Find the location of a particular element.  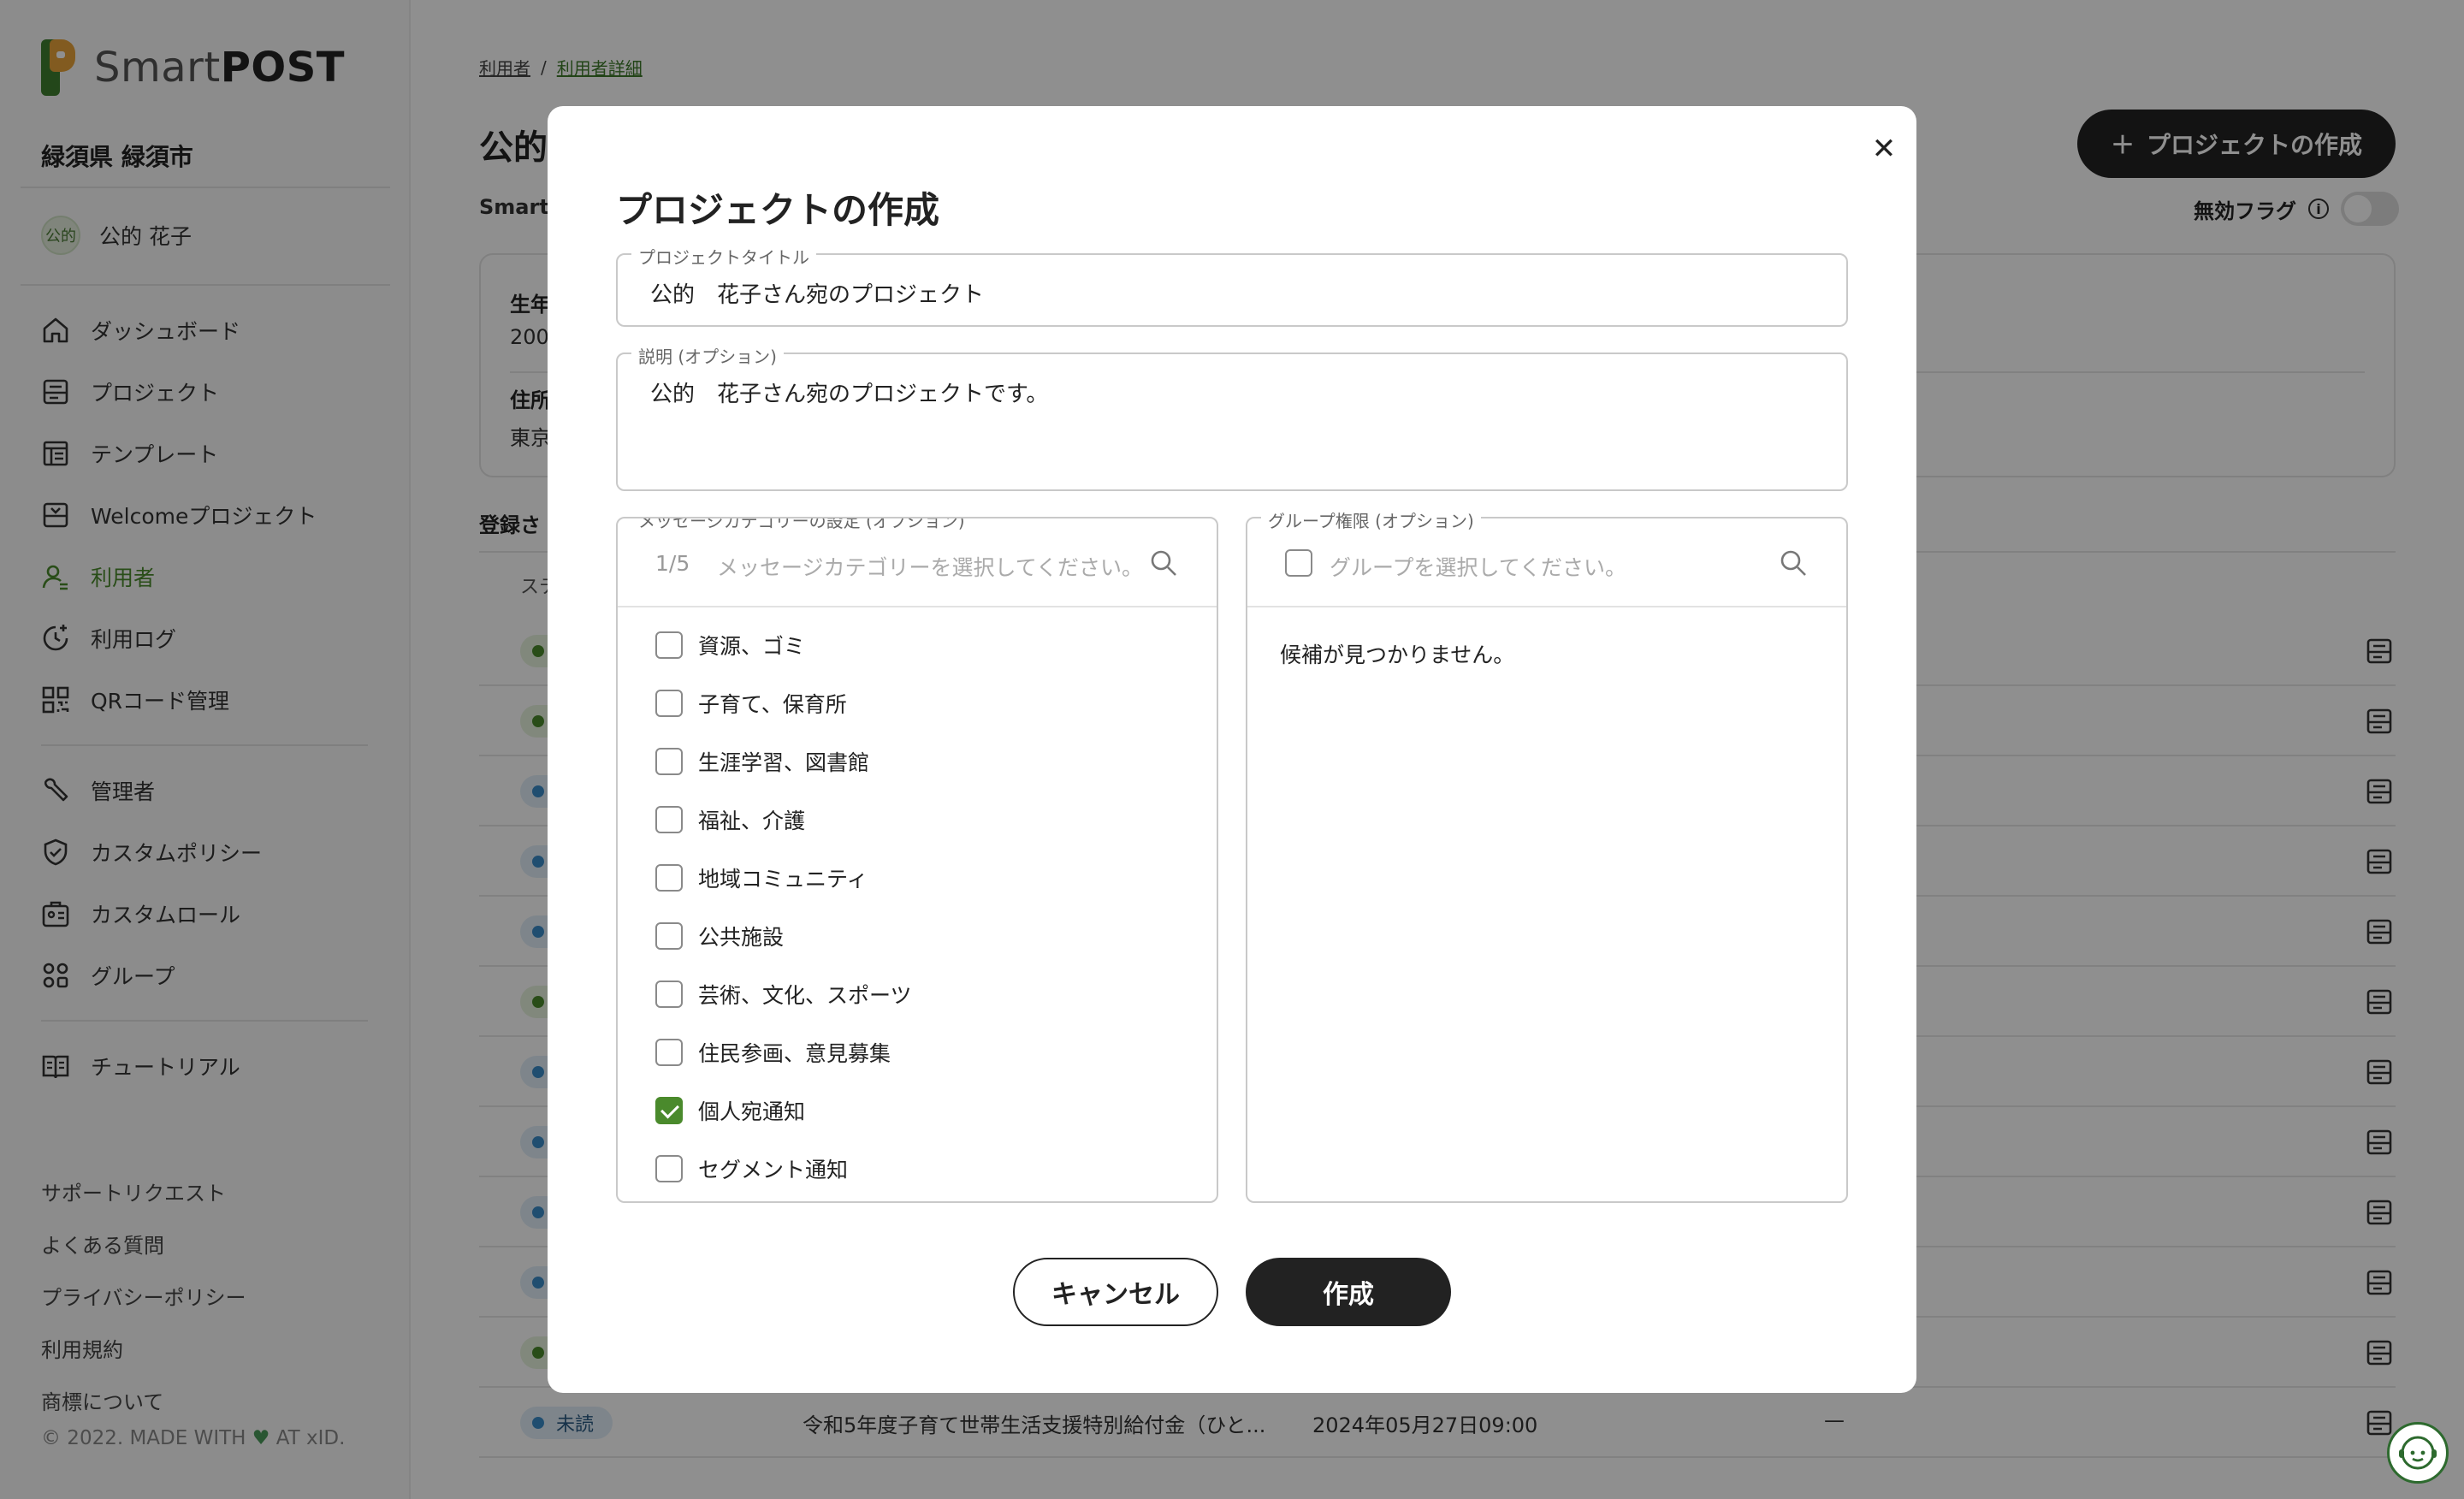

category-option-label: 公共施設 is located at coordinates (741, 937).